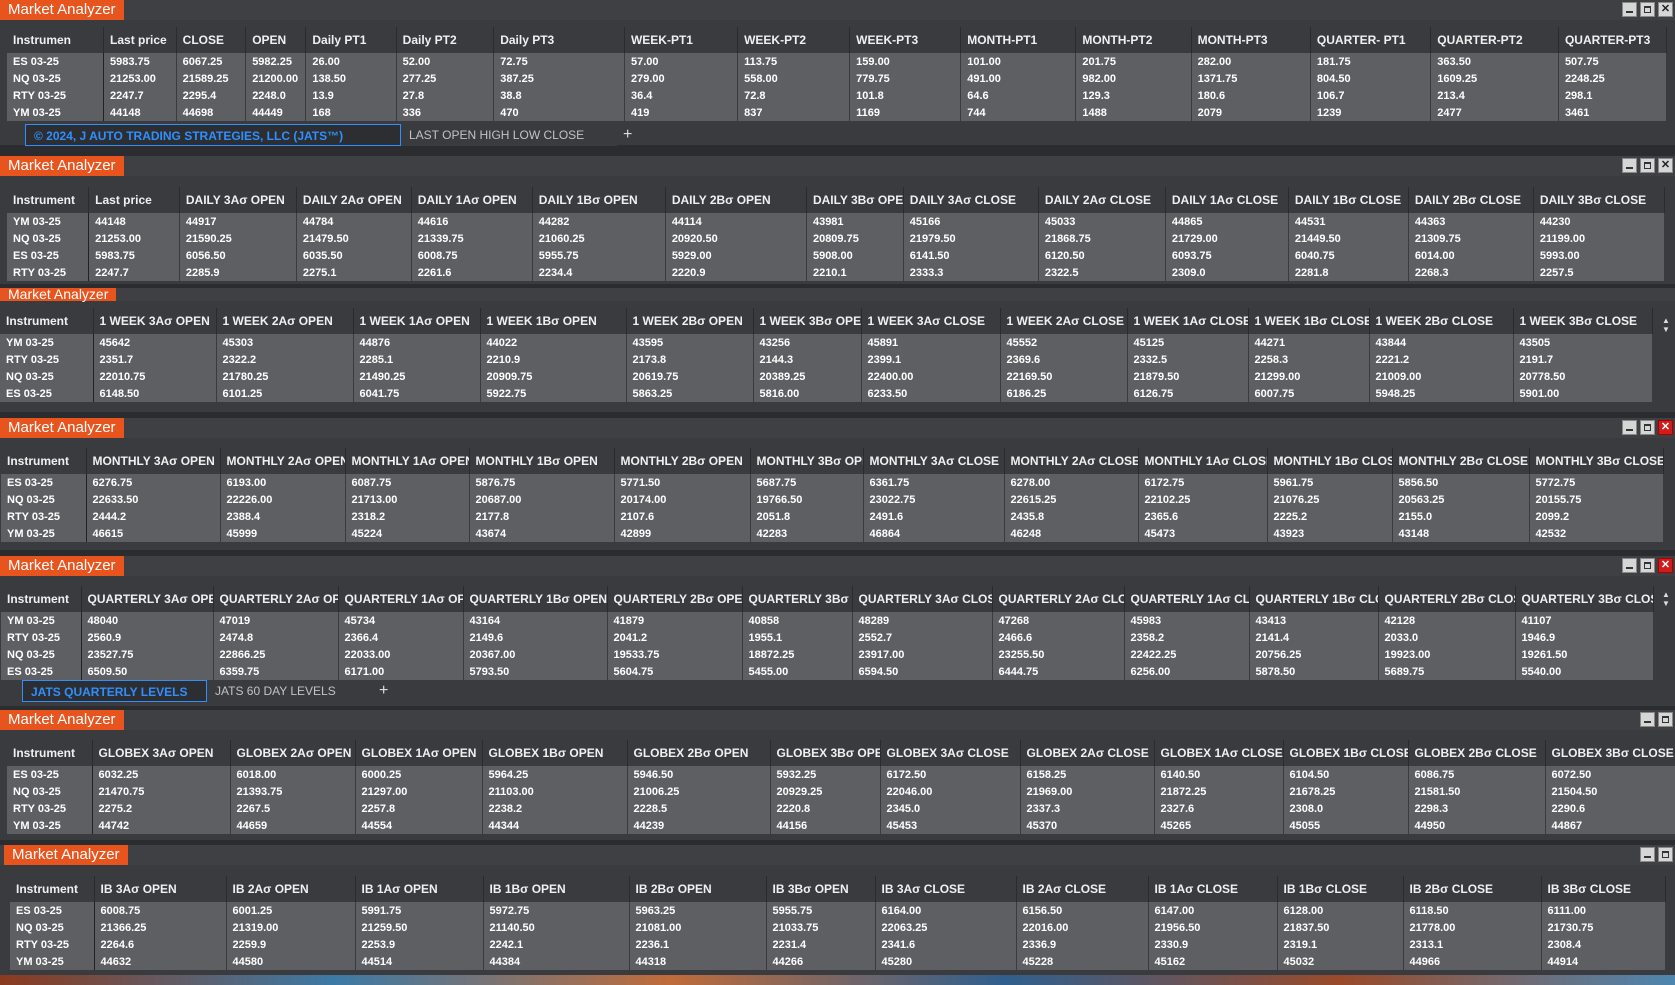  Describe the element at coordinates (419, 753) in the screenshot. I see `column-header: GLOBEX 1Aσ OPEN` at that location.